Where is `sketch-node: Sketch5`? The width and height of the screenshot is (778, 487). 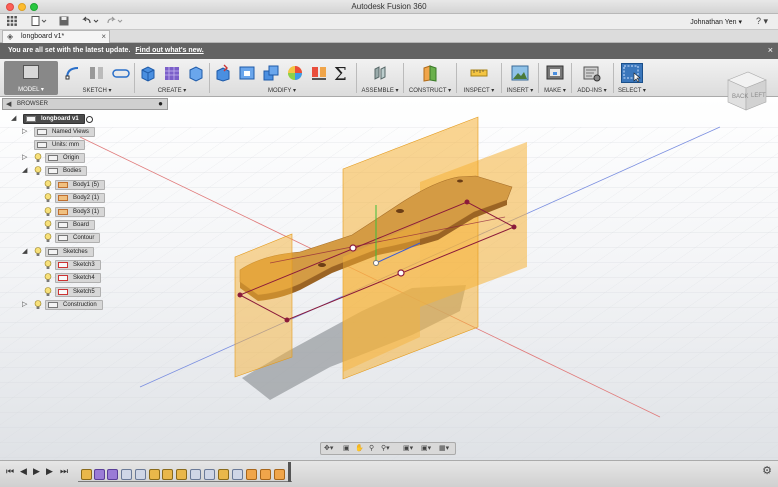
sketch-node: Sketch5 is located at coordinates (78, 292).